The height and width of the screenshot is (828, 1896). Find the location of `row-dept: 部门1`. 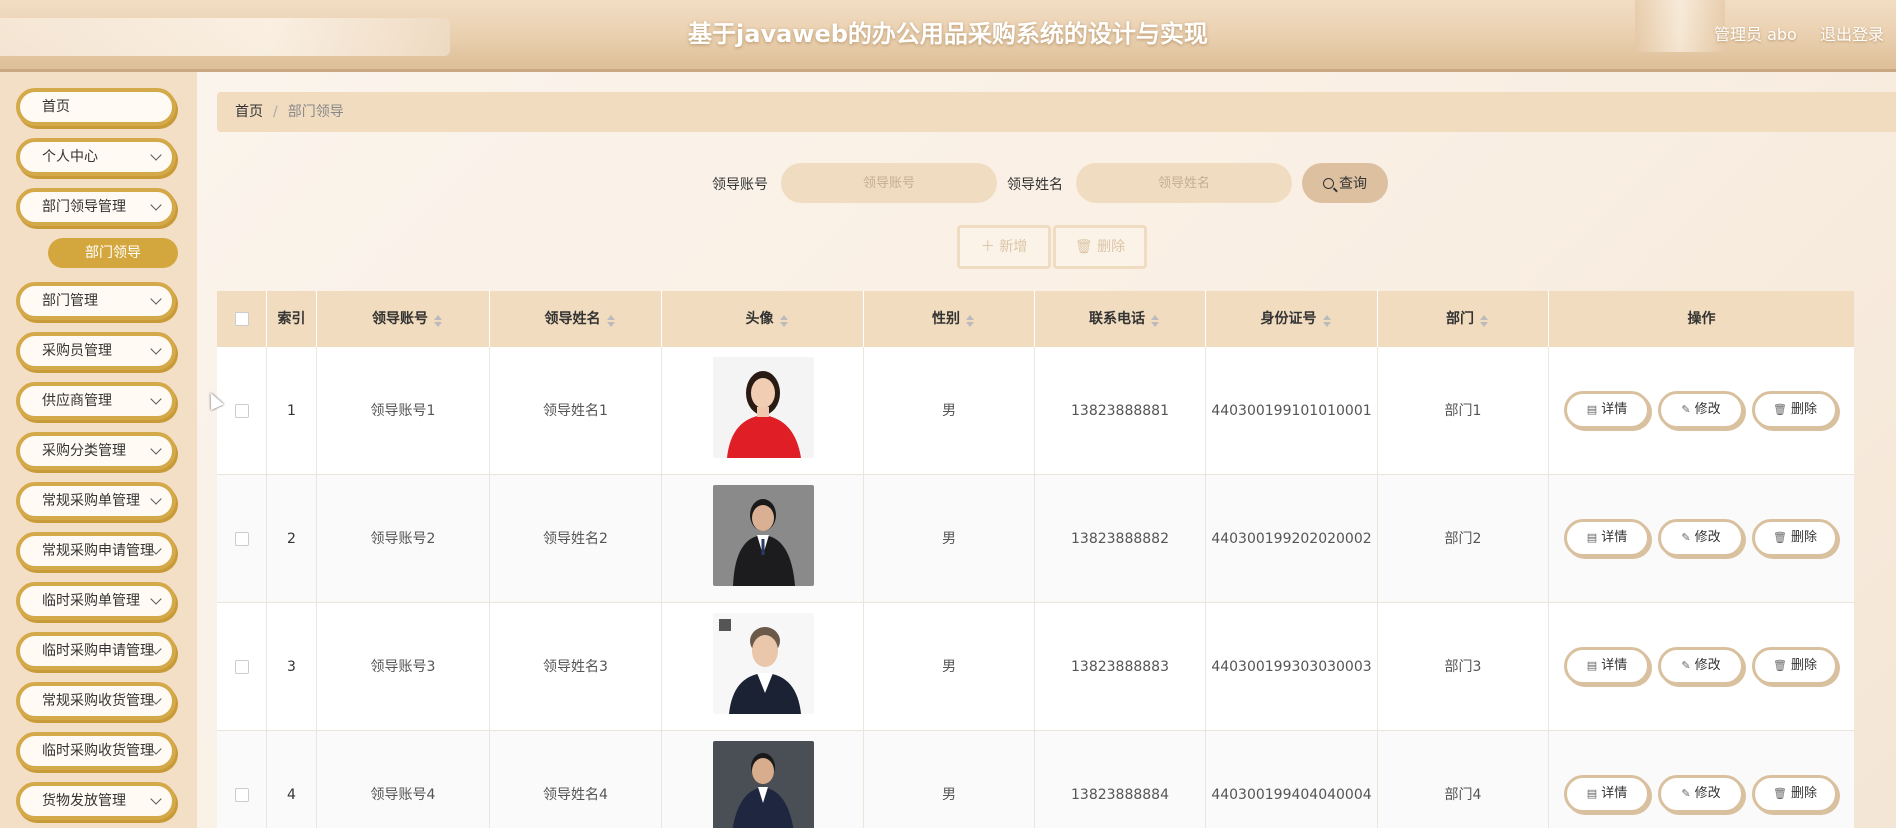

row-dept: 部门1 is located at coordinates (1463, 411).